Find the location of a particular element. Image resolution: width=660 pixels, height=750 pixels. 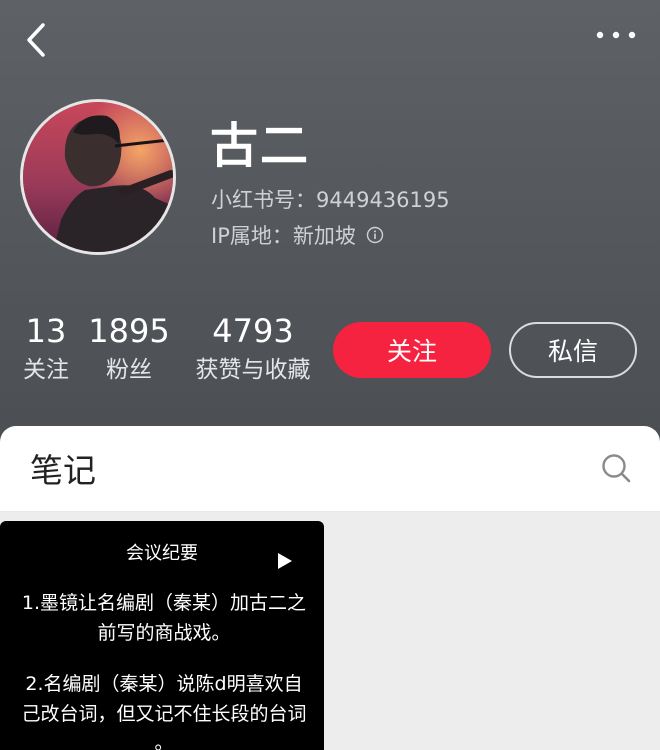

stat-following: 13 关注 is located at coordinates (46, 348).